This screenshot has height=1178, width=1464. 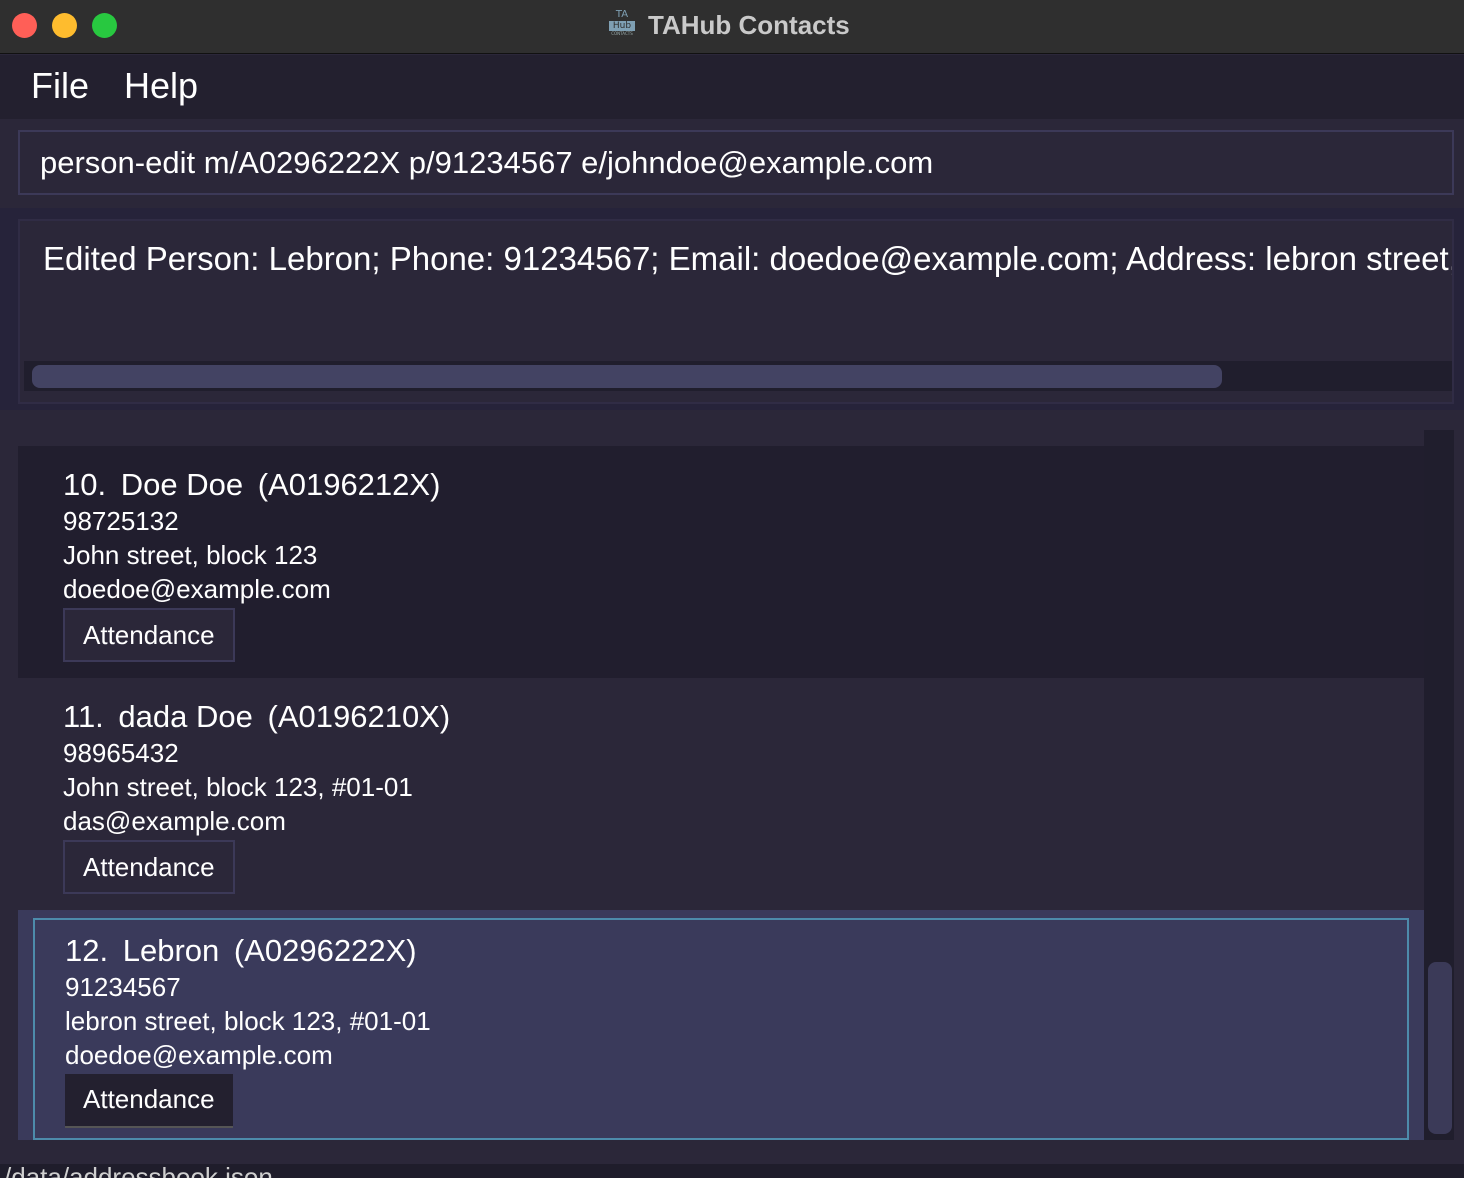 I want to click on person-phone: 98725132, so click(x=121, y=521).